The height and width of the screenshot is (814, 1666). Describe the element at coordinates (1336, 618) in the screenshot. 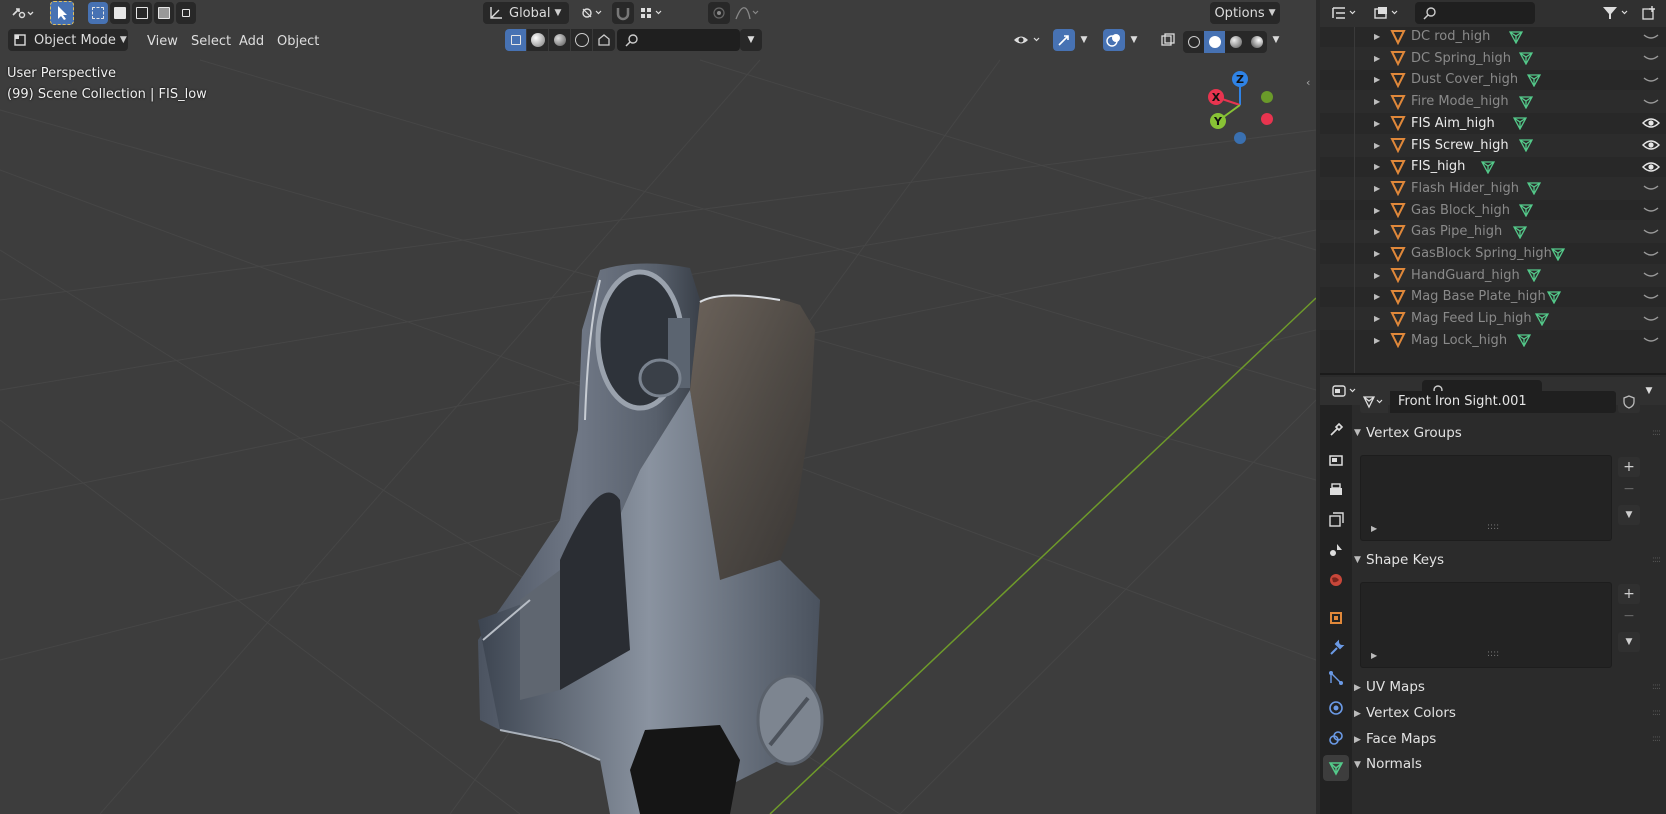

I see `tab-object` at that location.